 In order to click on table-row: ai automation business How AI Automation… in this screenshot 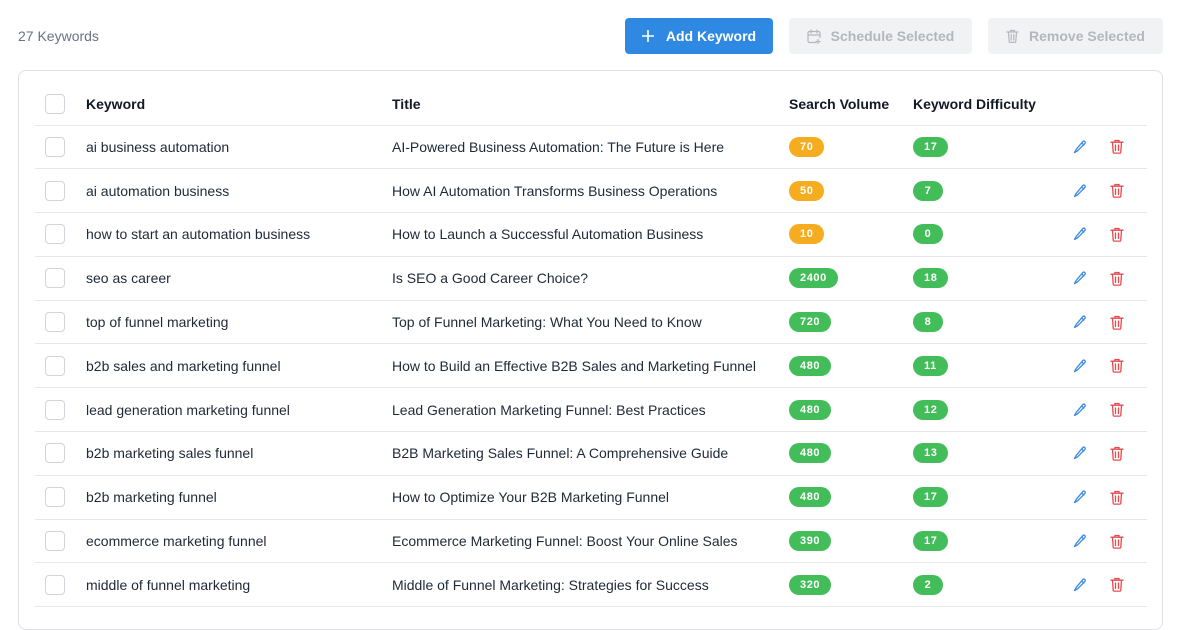, I will do `click(591, 191)`.